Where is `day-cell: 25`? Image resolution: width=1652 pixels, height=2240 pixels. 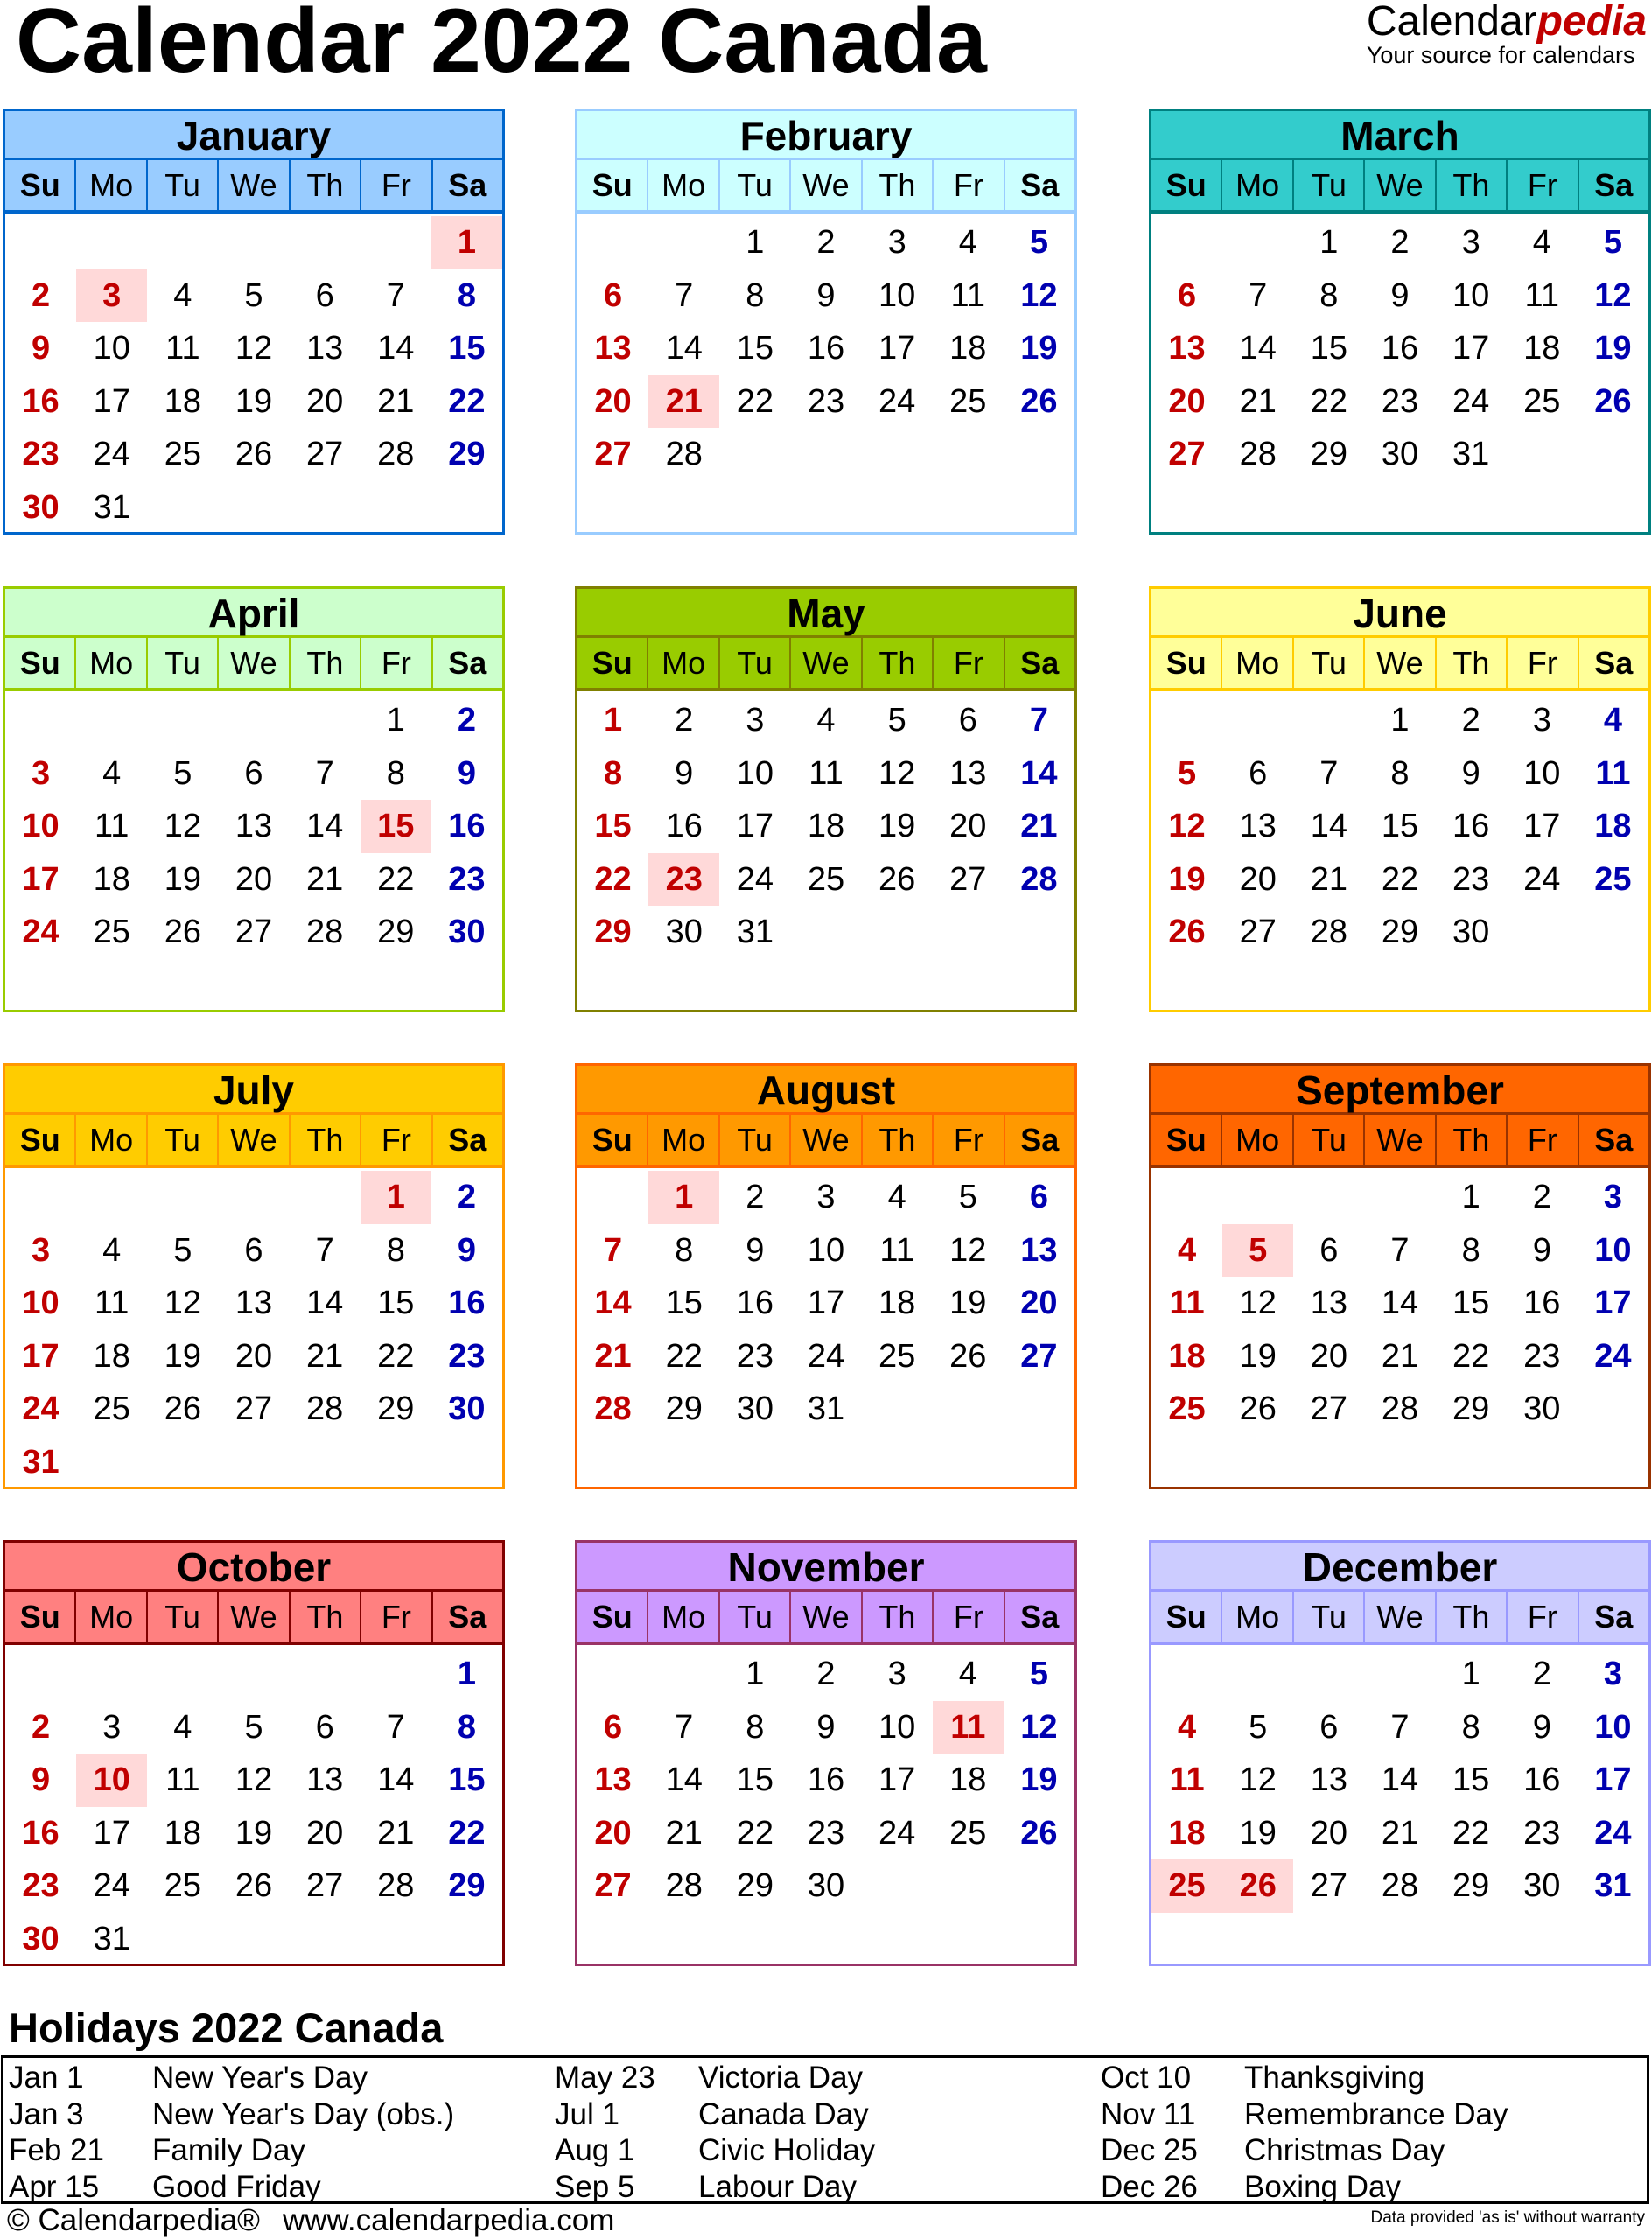 day-cell: 25 is located at coordinates (968, 1833).